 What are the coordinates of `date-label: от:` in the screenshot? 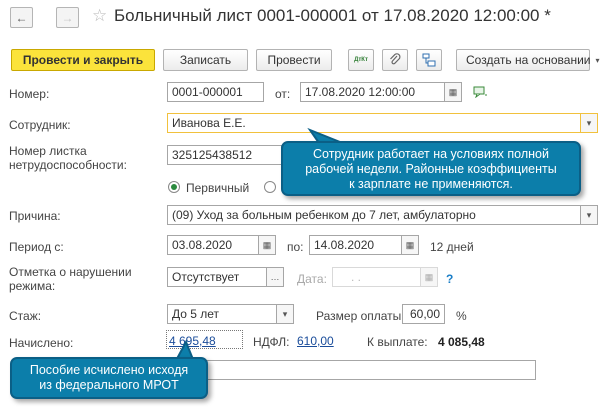 It's located at (283, 94).